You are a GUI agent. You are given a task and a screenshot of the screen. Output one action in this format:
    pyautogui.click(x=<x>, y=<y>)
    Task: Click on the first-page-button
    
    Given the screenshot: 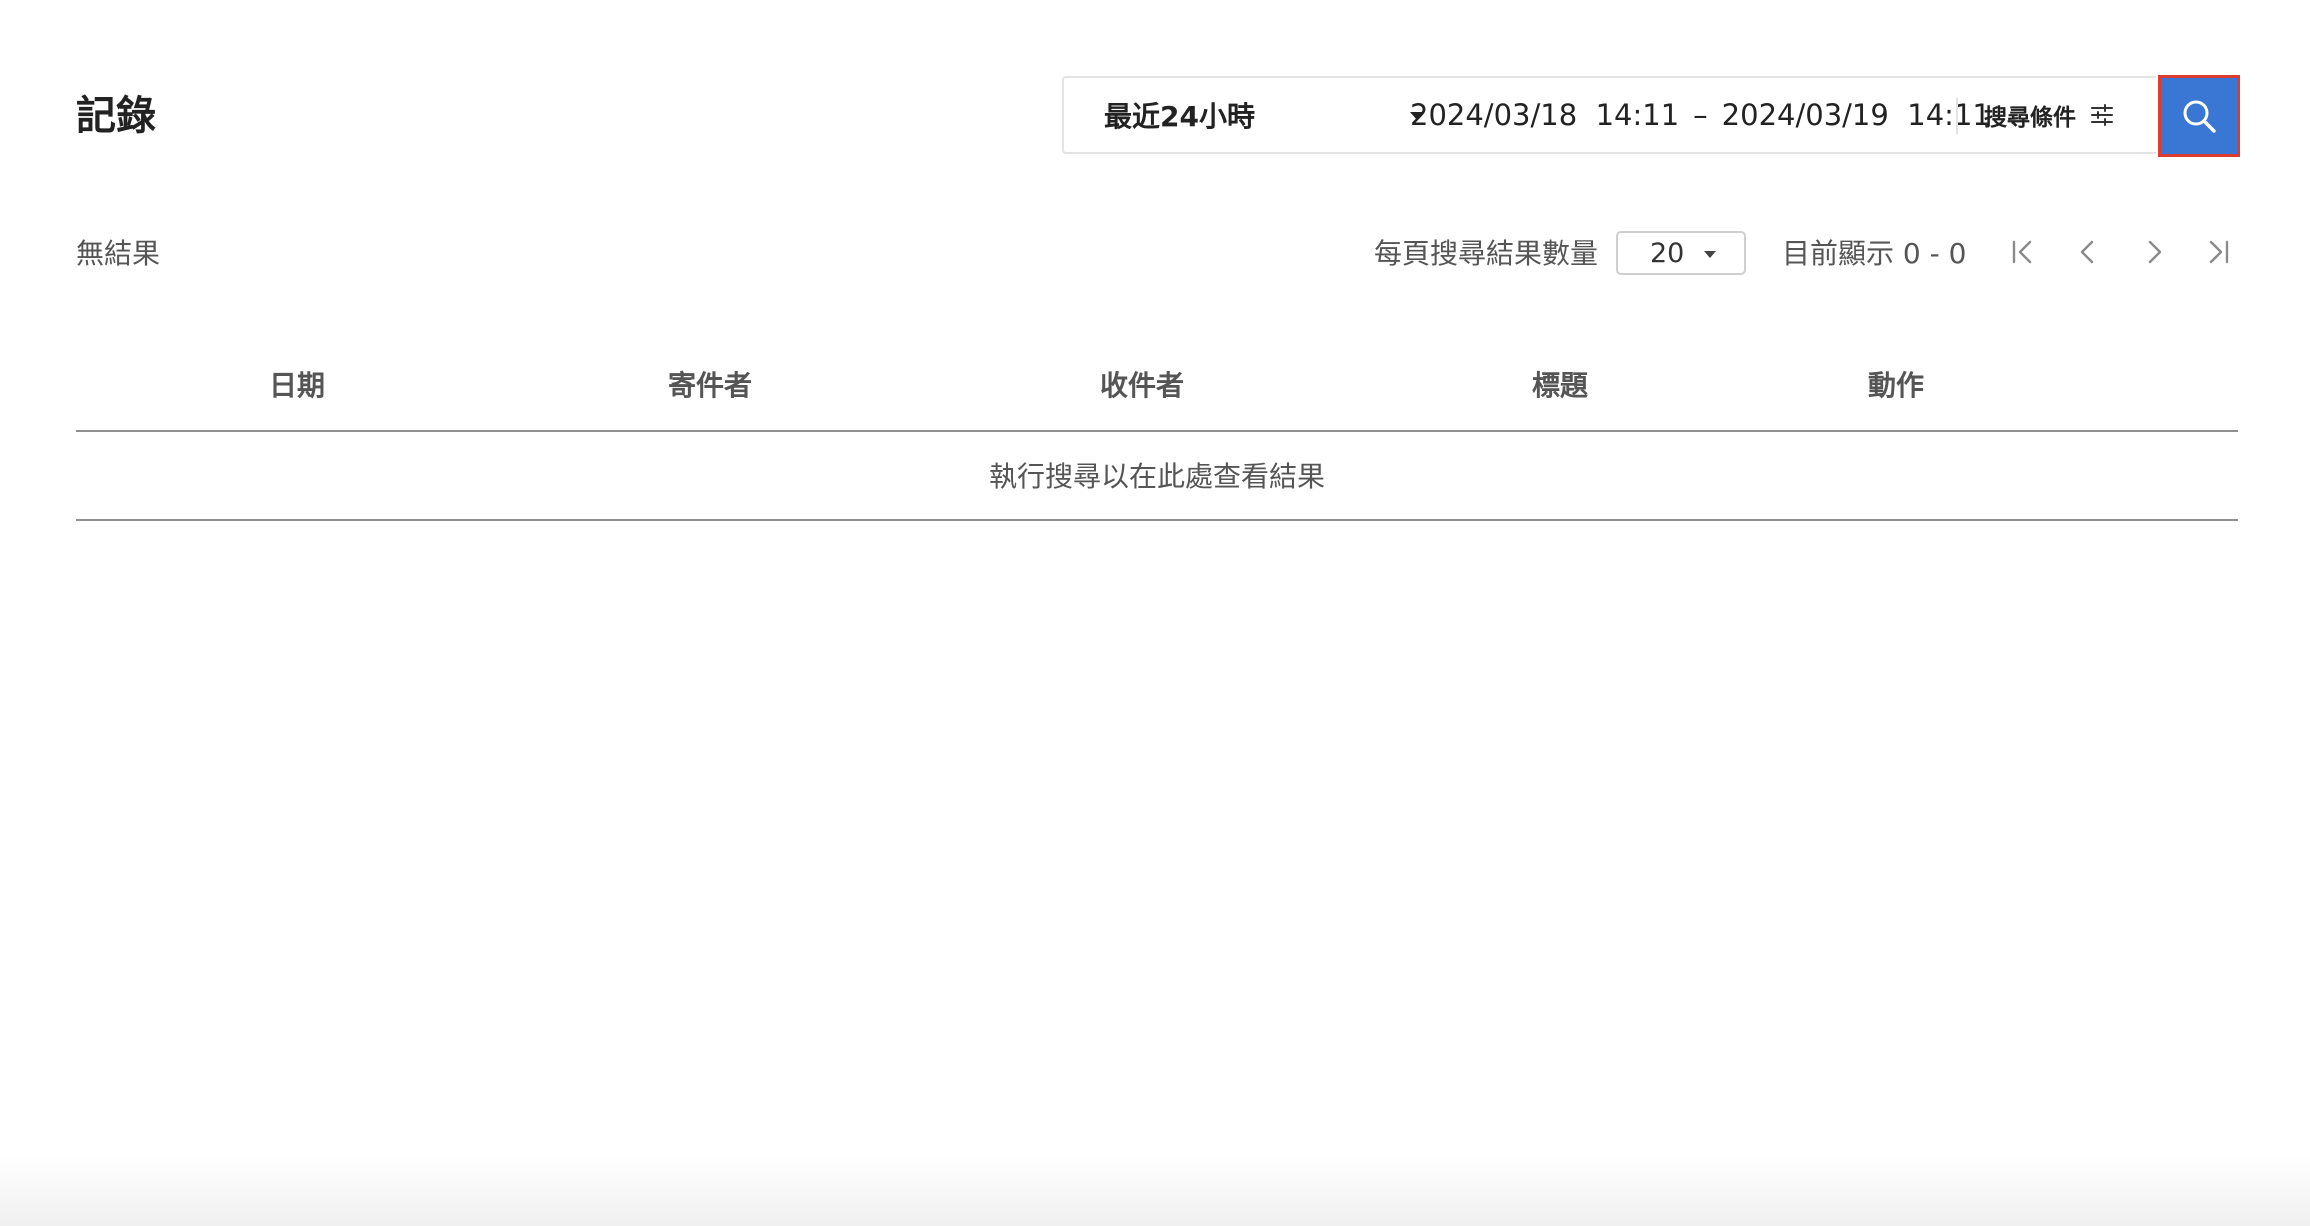 What is the action you would take?
    pyautogui.click(x=2023, y=252)
    